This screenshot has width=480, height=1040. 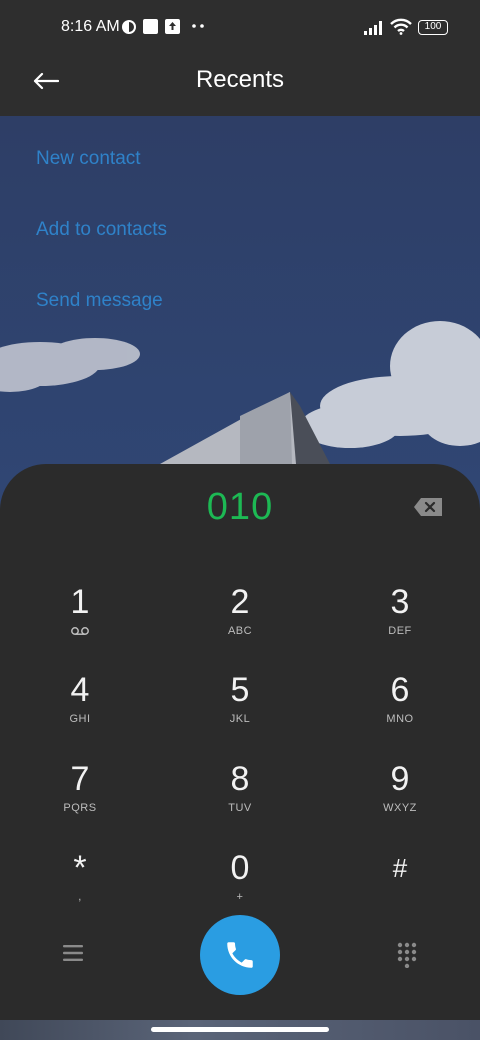 I want to click on key-letters: WXYZ, so click(x=400, y=808).